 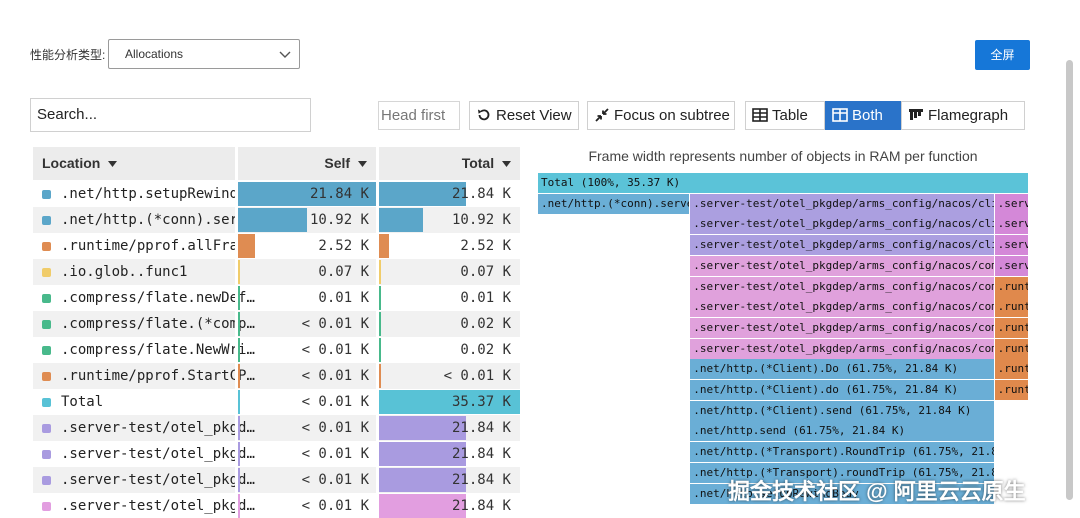 I want to click on self-value: 0.07 K, so click(x=343, y=272).